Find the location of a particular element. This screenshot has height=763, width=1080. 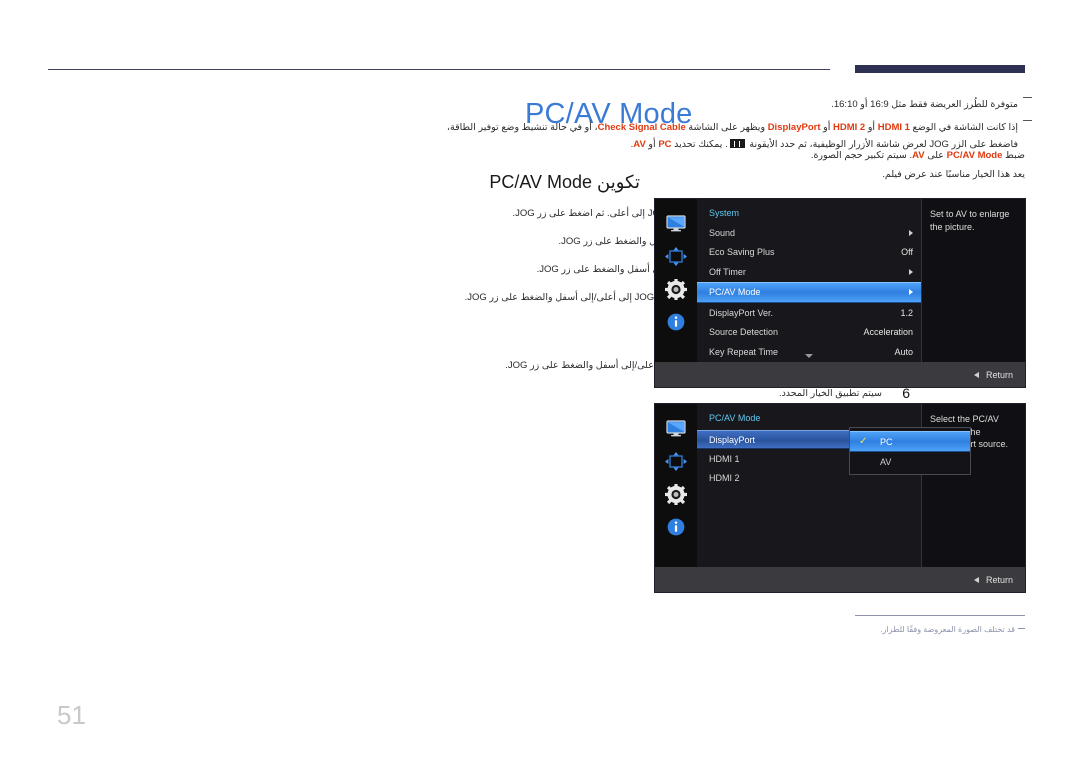

osd-source-label: HDMI 2 is located at coordinates (724, 477).